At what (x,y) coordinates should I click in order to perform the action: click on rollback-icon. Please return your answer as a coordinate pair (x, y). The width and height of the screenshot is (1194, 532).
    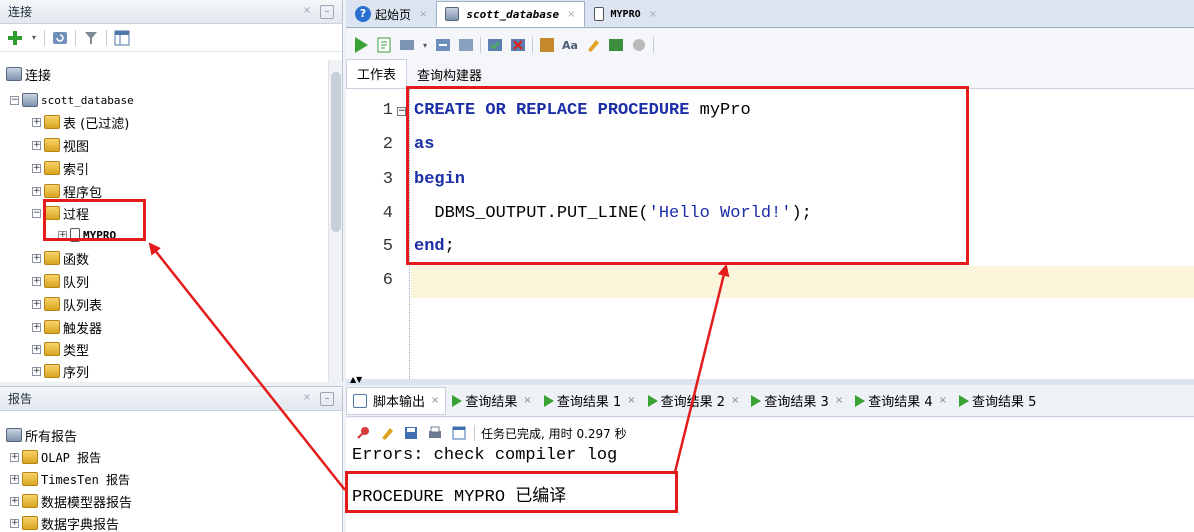
    Looking at the image, I should click on (518, 45).